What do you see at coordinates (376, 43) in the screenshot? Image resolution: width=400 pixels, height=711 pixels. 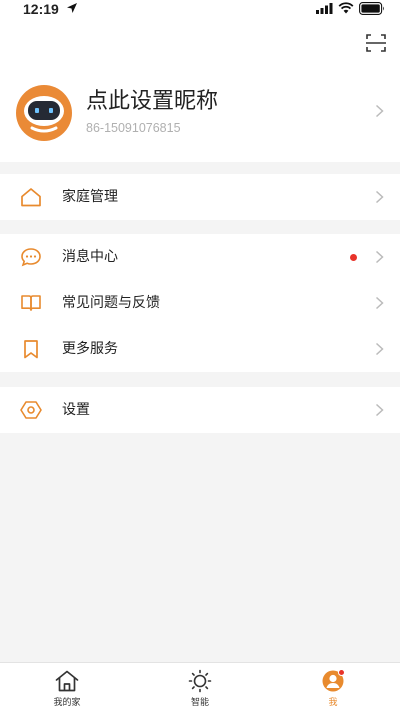 I see `scan-icon` at bounding box center [376, 43].